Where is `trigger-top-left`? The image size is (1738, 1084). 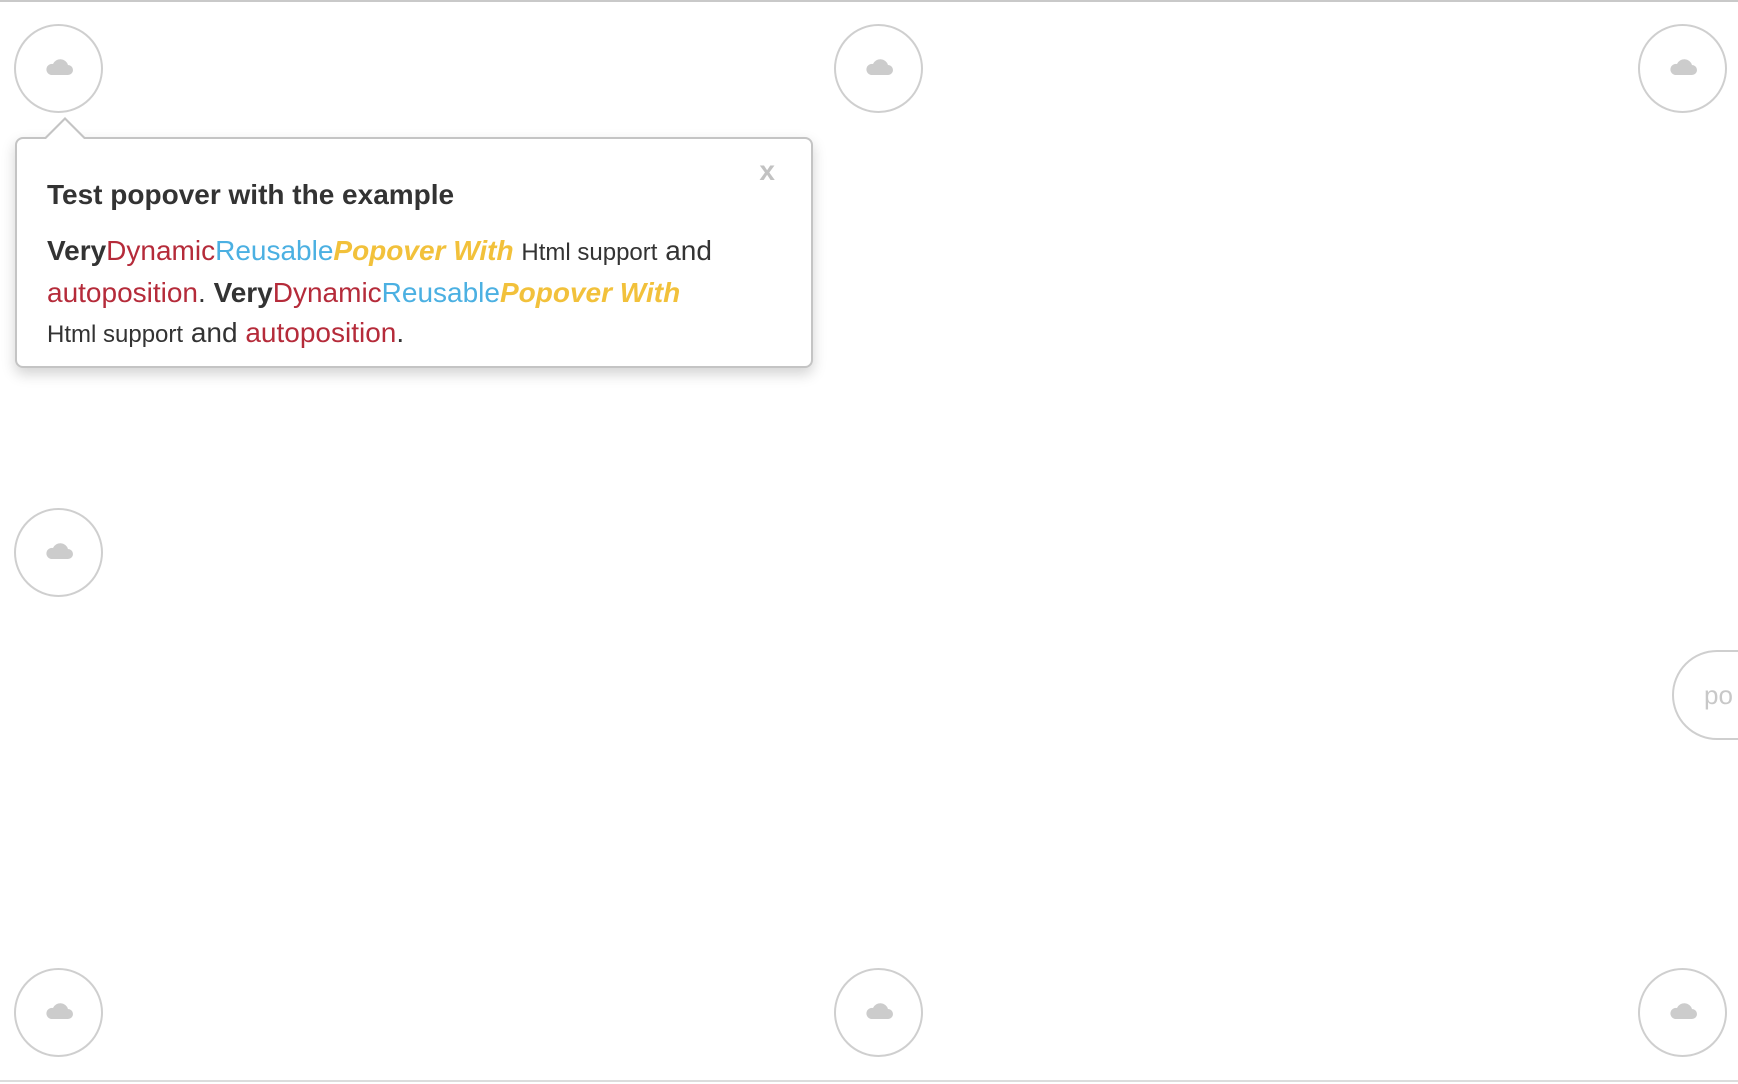 trigger-top-left is located at coordinates (58, 68).